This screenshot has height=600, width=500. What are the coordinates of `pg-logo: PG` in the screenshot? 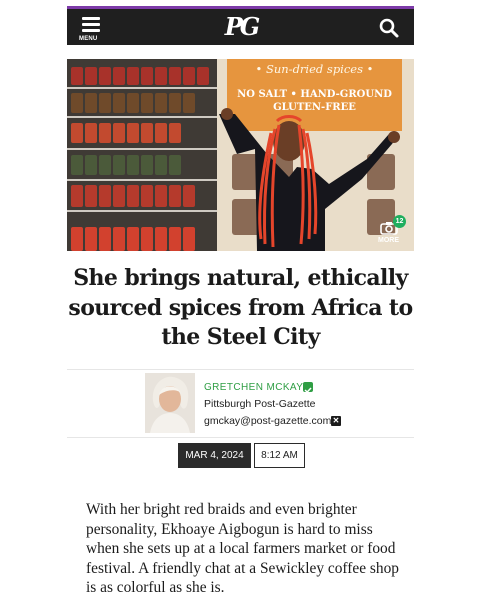 It's located at (242, 27).